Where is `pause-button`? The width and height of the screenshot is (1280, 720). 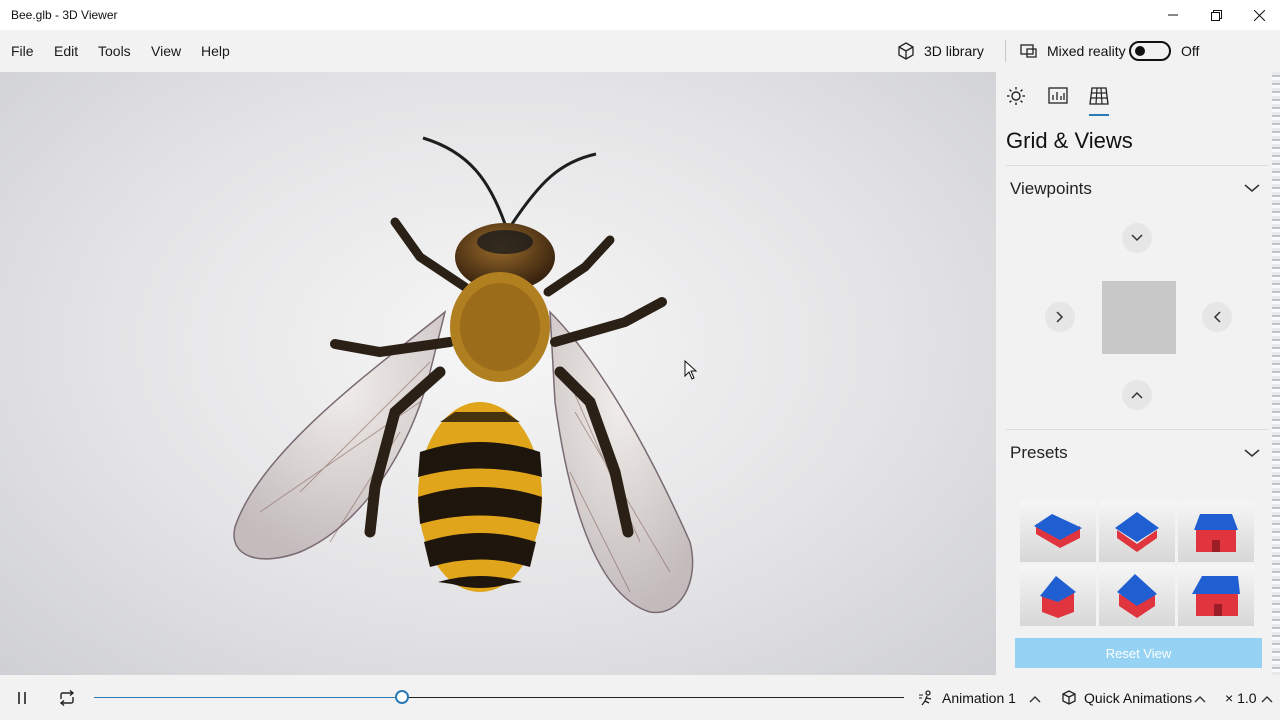 pause-button is located at coordinates (22, 698).